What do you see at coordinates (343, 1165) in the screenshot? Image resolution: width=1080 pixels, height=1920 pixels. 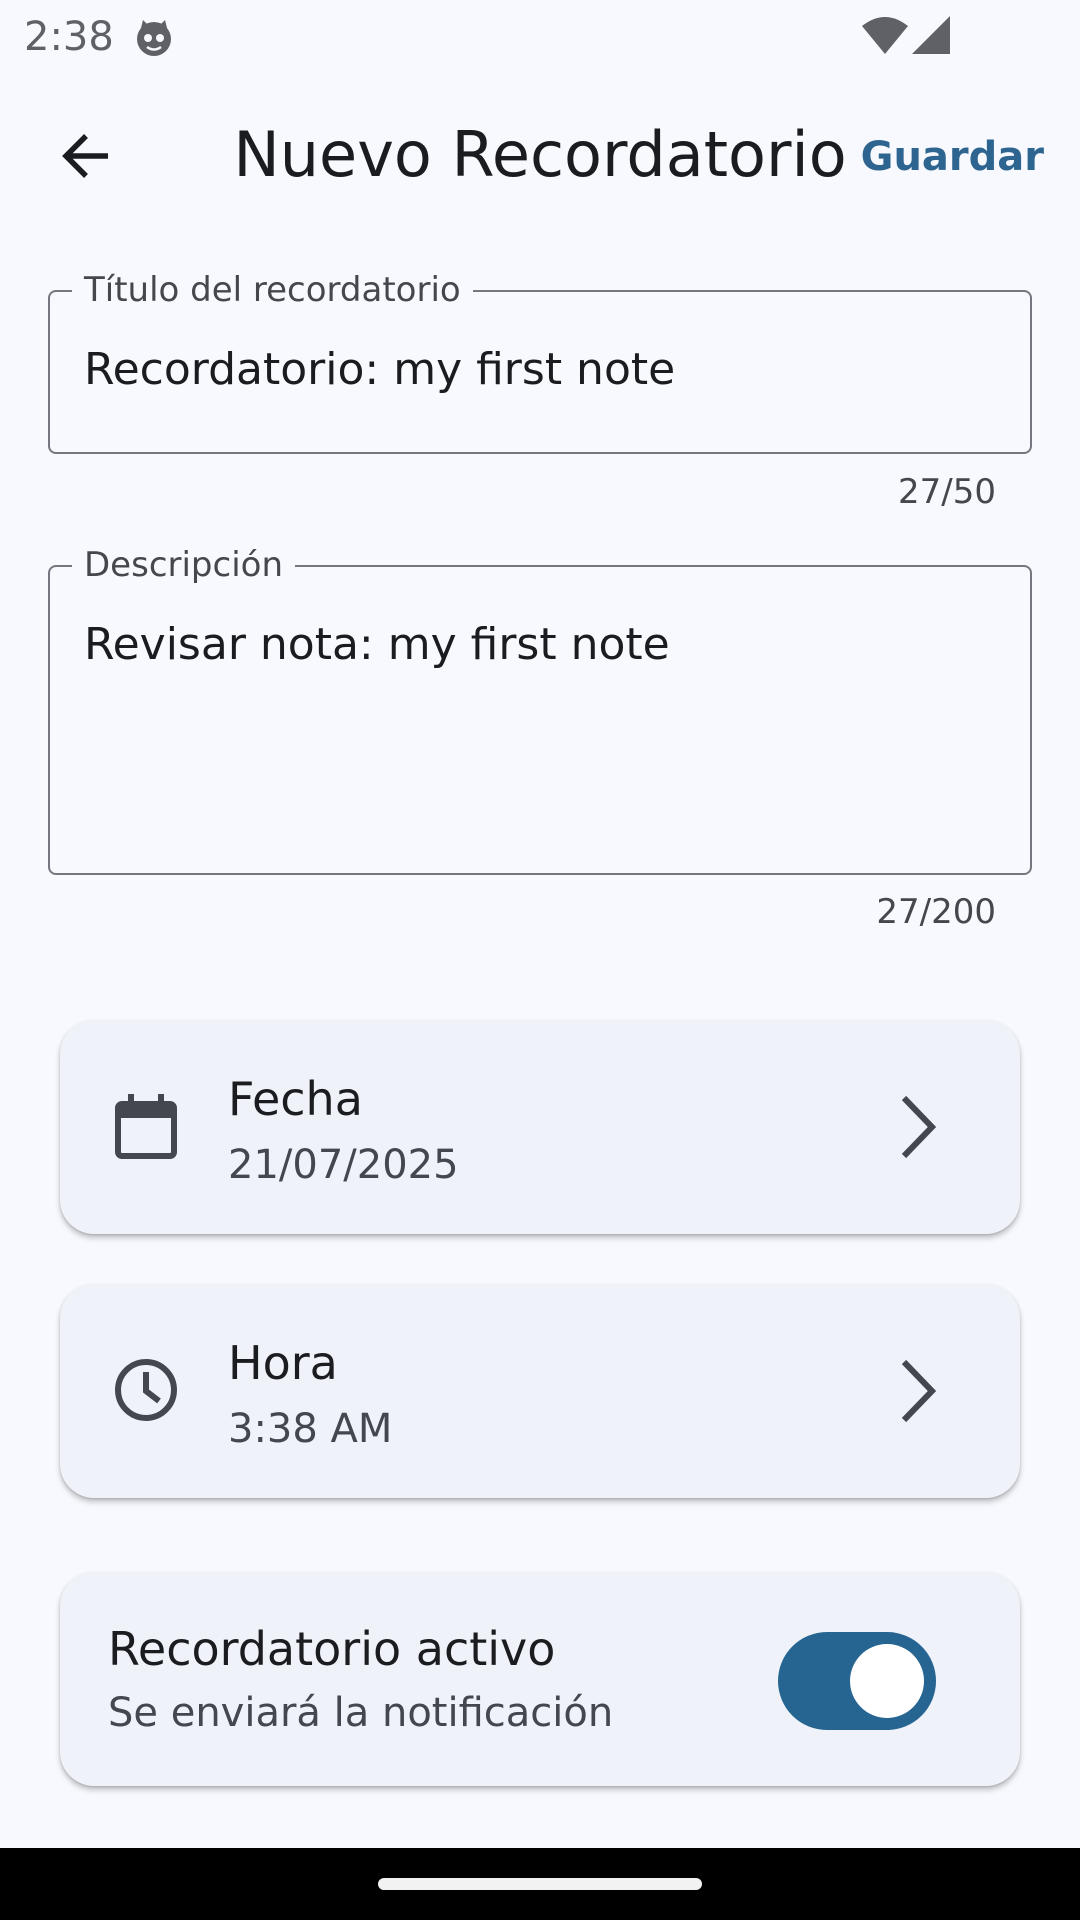 I see `date-card-value: 21/07/2025` at bounding box center [343, 1165].